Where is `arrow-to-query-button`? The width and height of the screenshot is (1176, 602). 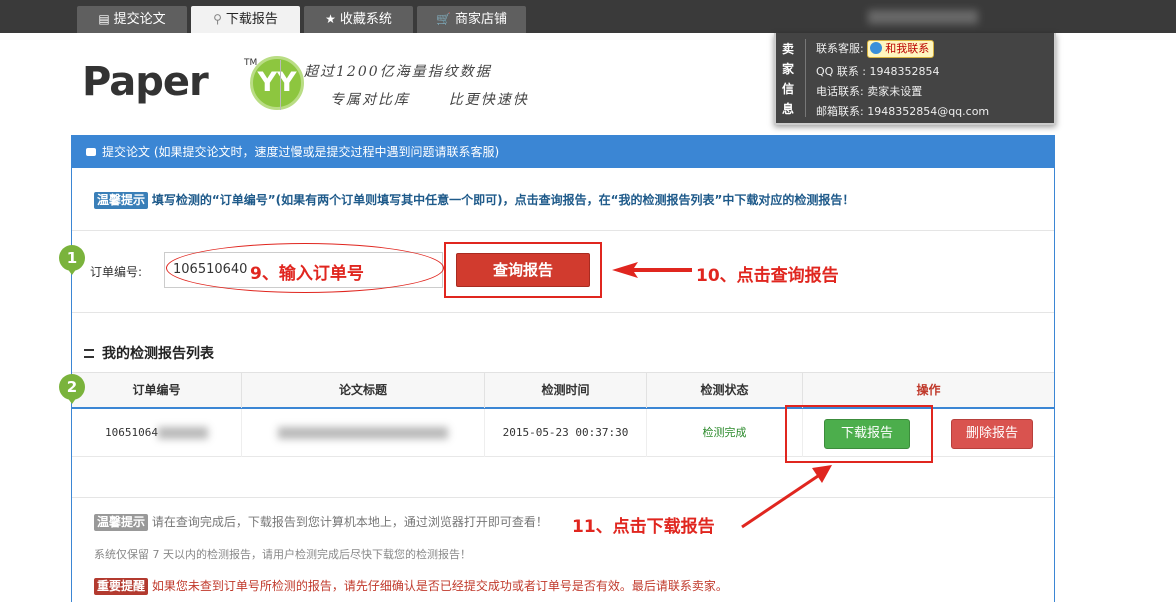 arrow-to-query-button is located at coordinates (652, 270).